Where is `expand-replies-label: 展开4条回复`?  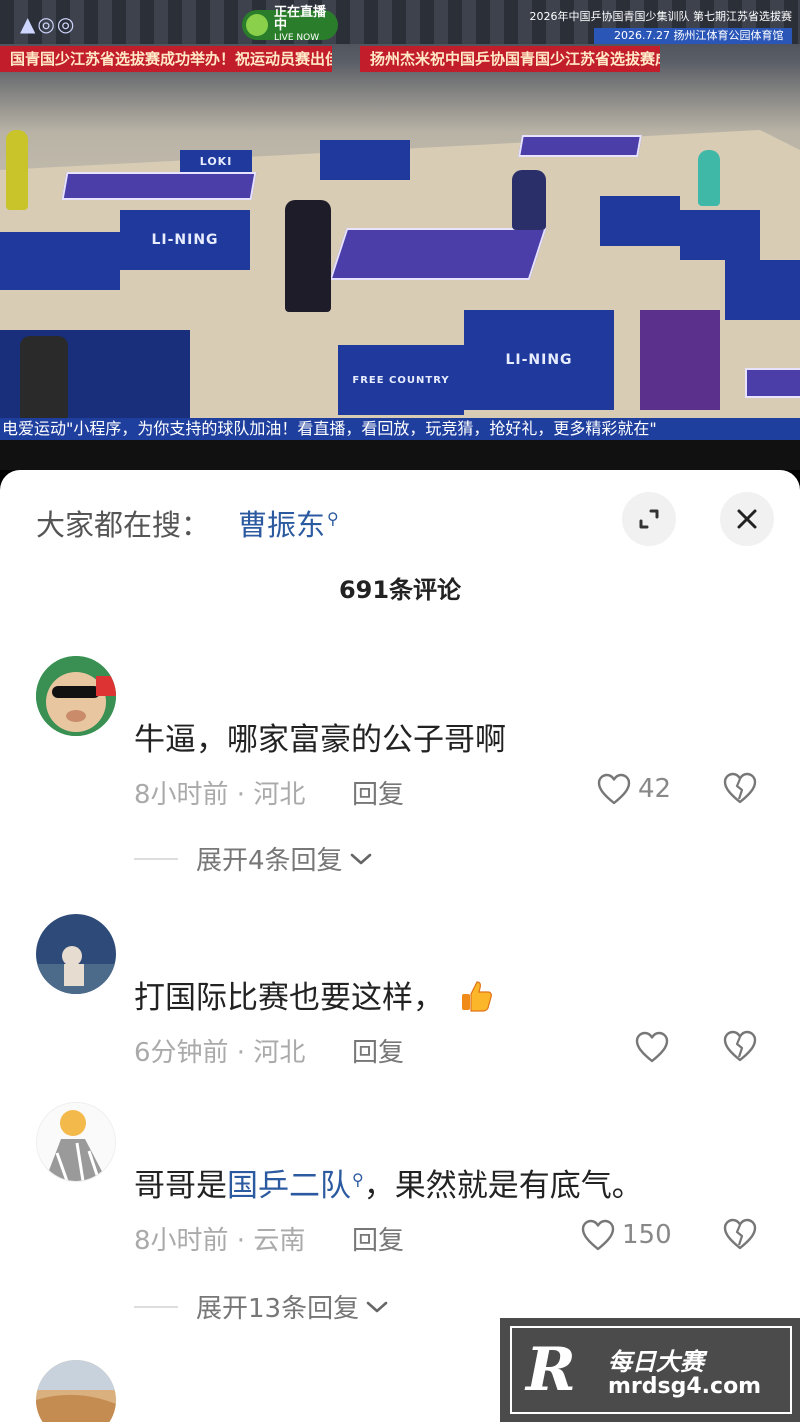 expand-replies-label: 展开4条回复 is located at coordinates (269, 861).